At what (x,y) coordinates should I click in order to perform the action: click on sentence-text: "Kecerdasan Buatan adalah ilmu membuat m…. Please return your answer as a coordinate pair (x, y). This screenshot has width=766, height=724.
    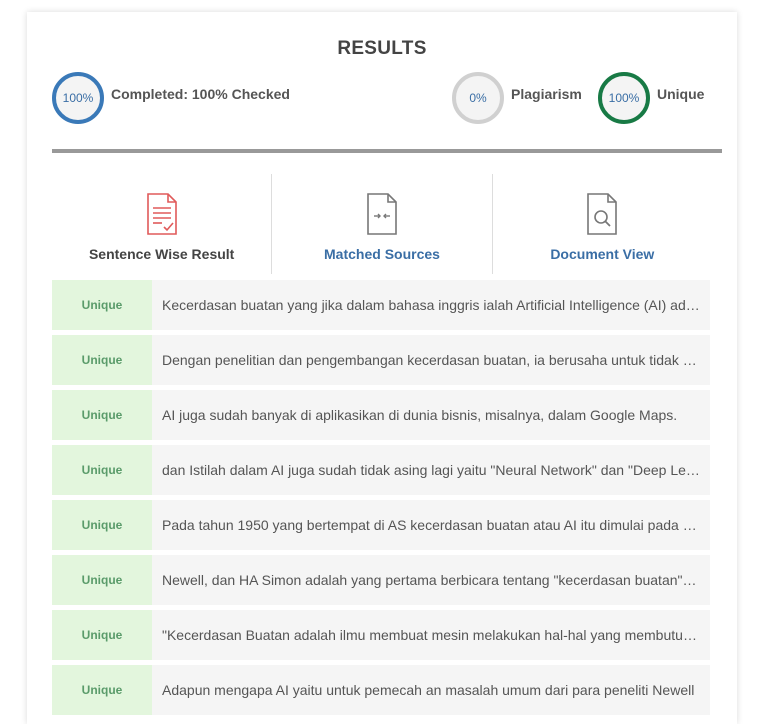
    Looking at the image, I should click on (431, 635).